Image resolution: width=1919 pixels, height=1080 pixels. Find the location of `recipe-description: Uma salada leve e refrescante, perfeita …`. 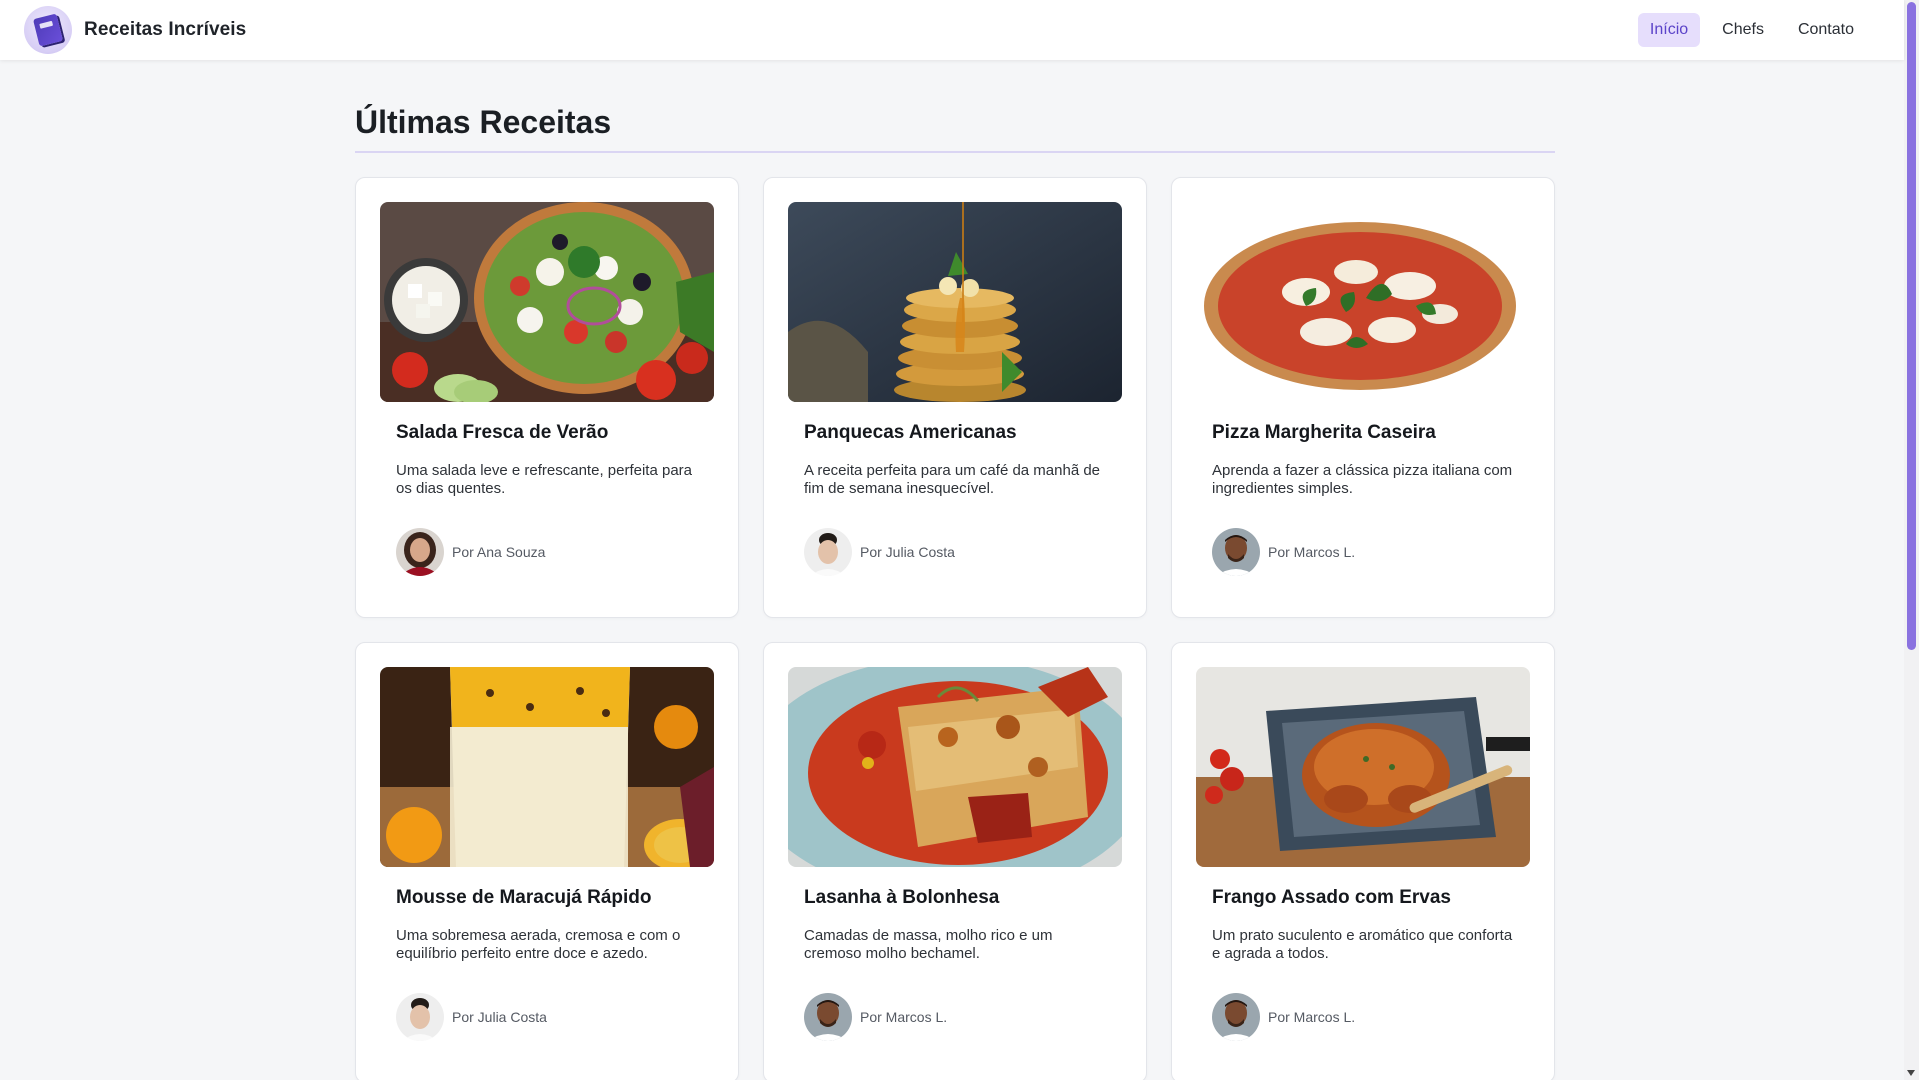

recipe-description: Uma salada leve e refrescante, perfeita … is located at coordinates (544, 479).